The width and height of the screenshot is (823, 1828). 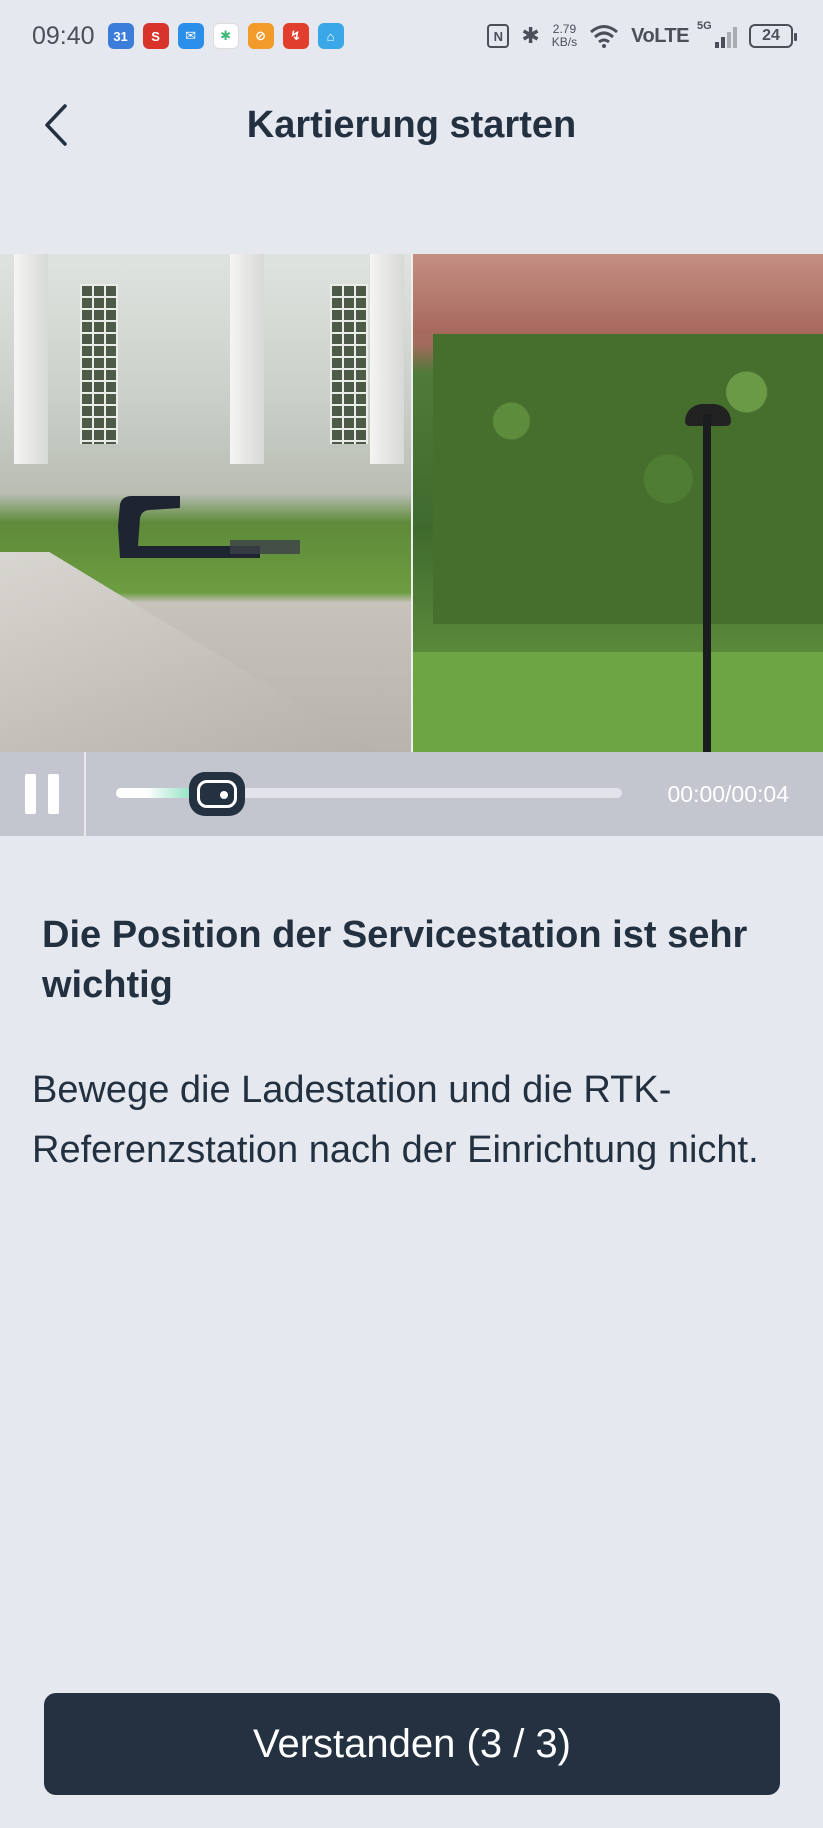 I want to click on mower-icon, so click(x=217, y=794).